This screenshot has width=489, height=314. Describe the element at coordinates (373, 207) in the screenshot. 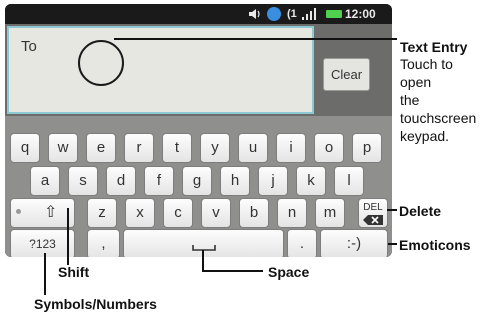

I see `delete-label: DEL` at that location.